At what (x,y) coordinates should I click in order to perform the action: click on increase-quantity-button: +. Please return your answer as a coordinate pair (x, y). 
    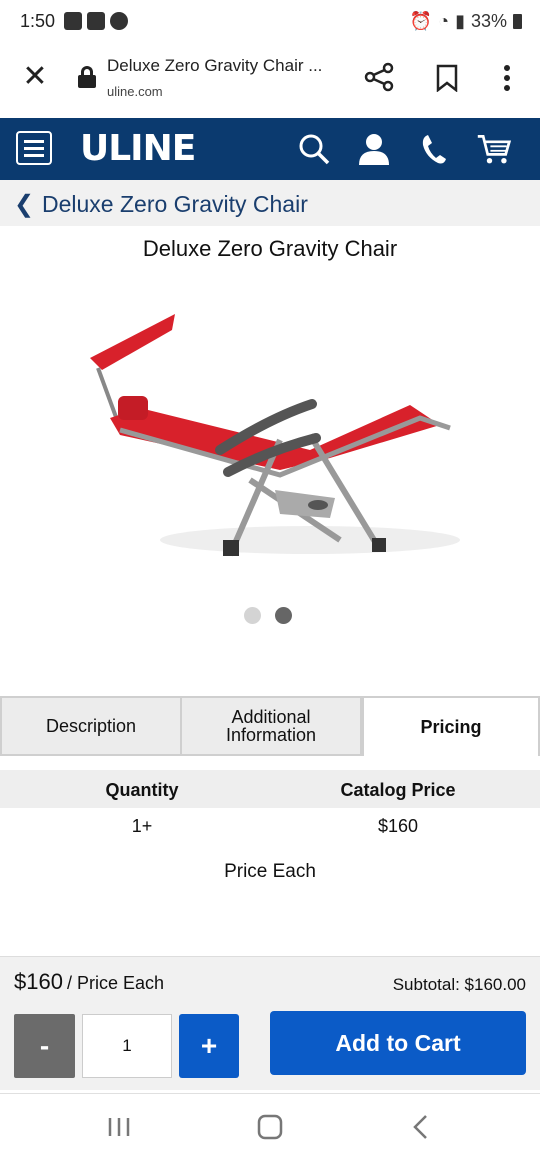
    Looking at the image, I should click on (209, 1046).